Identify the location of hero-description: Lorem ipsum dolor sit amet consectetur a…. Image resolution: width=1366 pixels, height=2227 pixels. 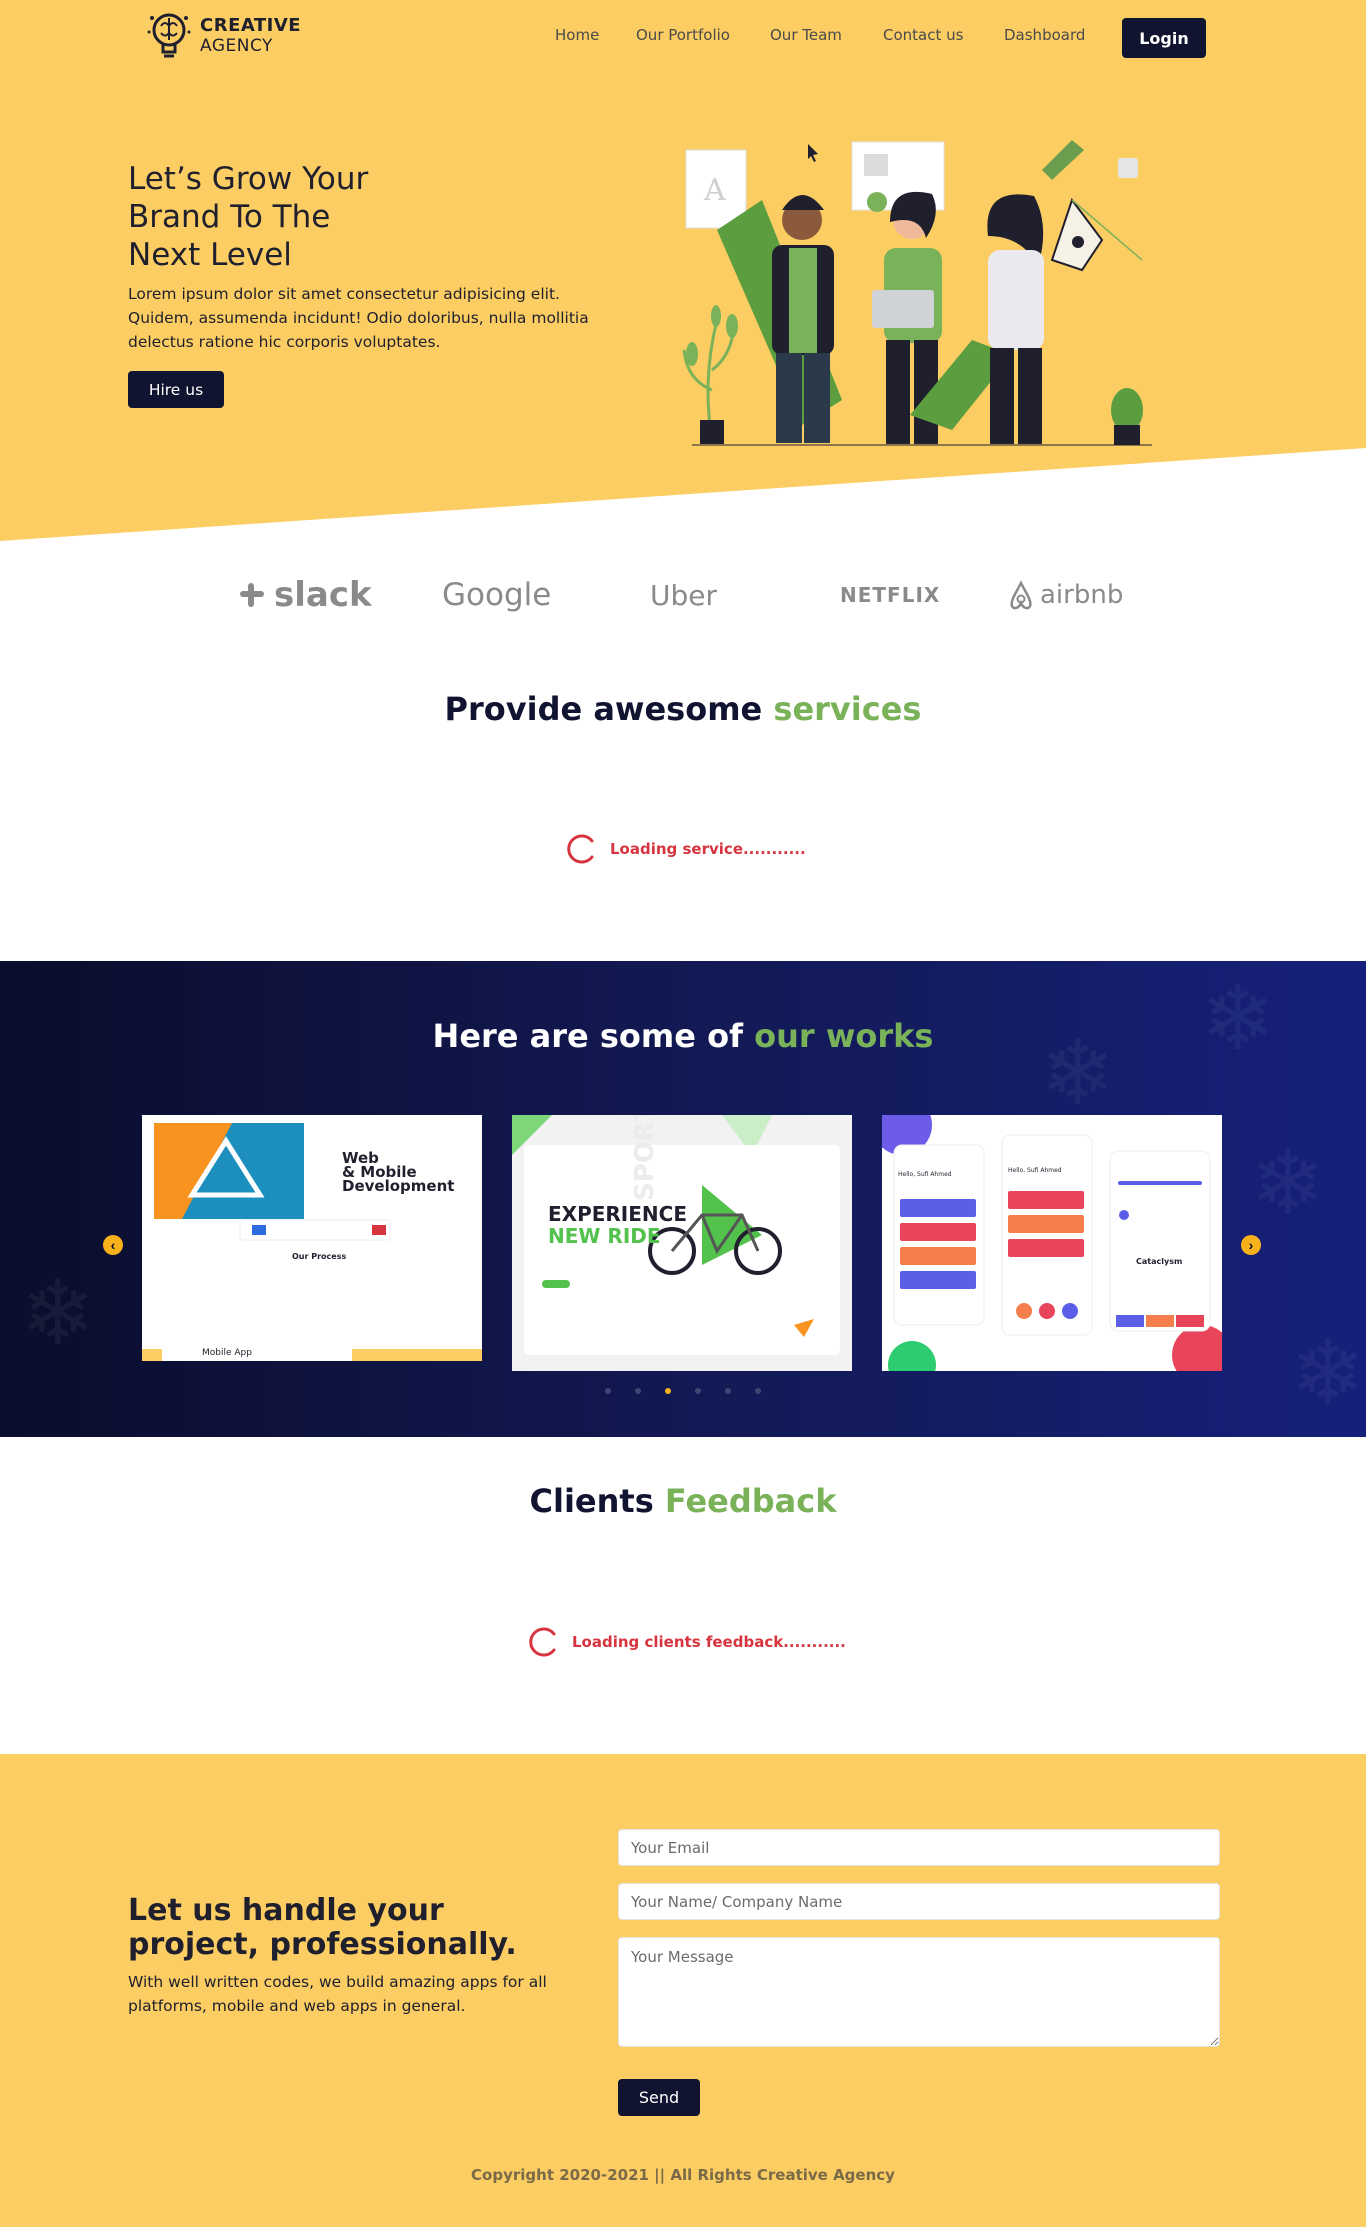
(358, 318).